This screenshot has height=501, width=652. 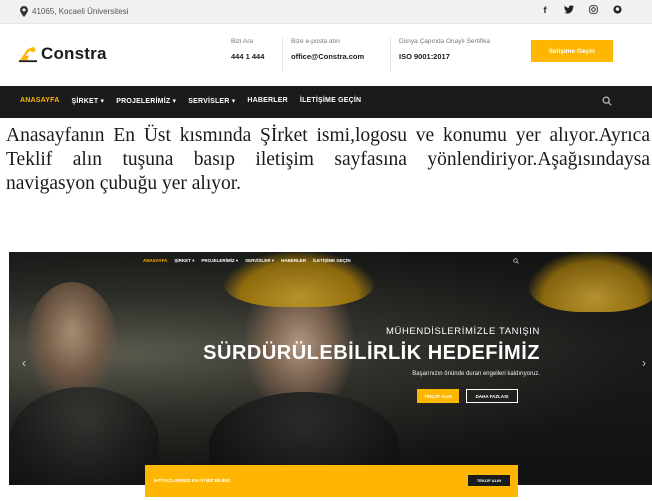 I want to click on slider-next-arrow: ›, so click(x=644, y=363).